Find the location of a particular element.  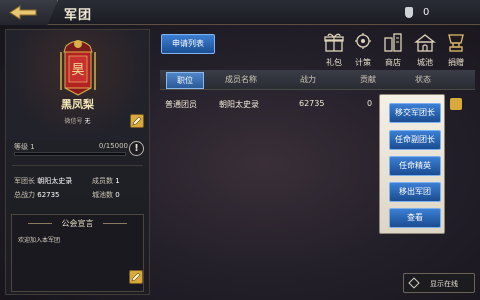

back-arrow-icon is located at coordinates (23, 12).